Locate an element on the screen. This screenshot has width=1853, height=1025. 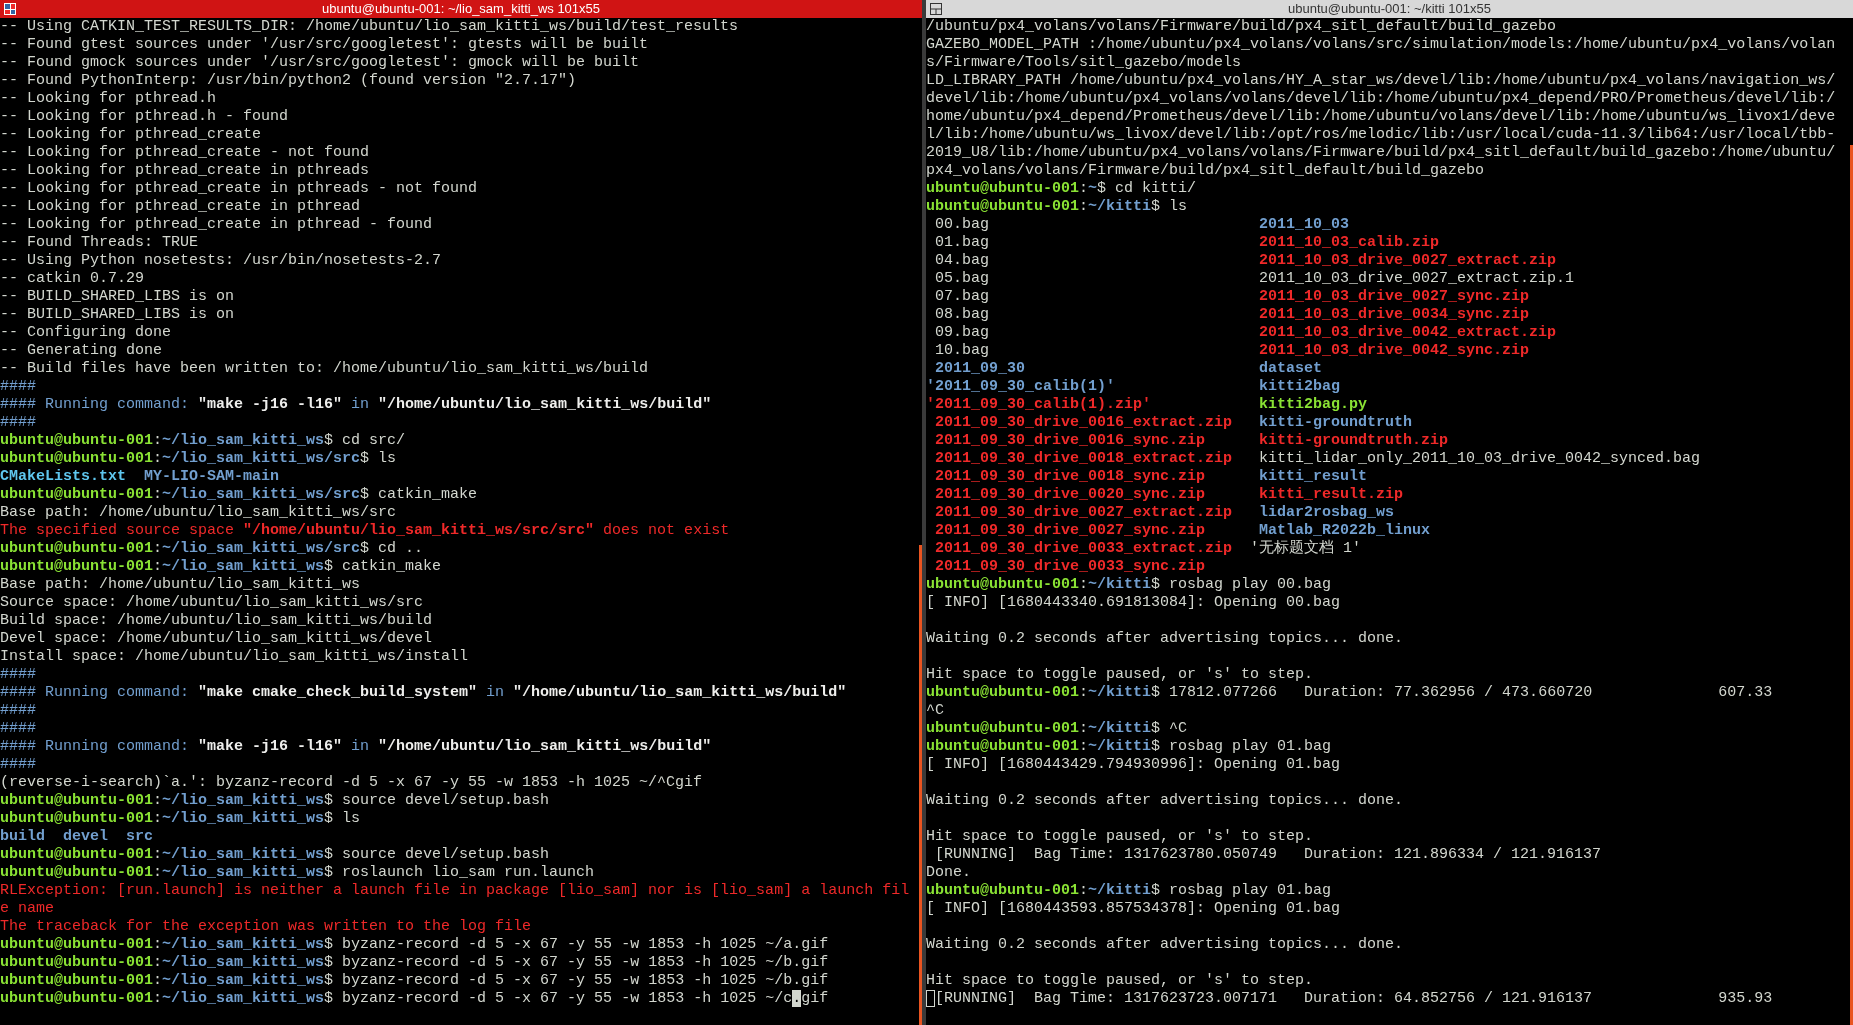
terminal-line: -- Using CATKIN_TEST_RESULTS_DIR: /home/ubuntu/lio_sam_kitti_ws/build/test_results is located at coordinates (369, 26).